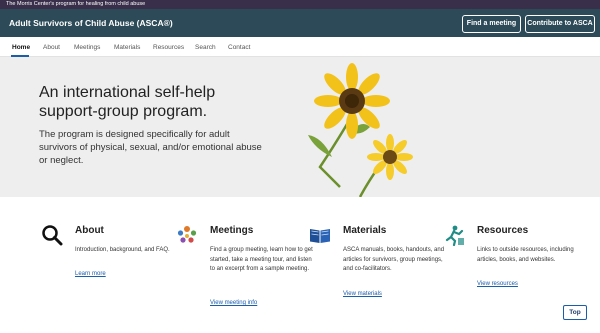 The image size is (600, 333). I want to click on magnifier-icon, so click(52, 235).